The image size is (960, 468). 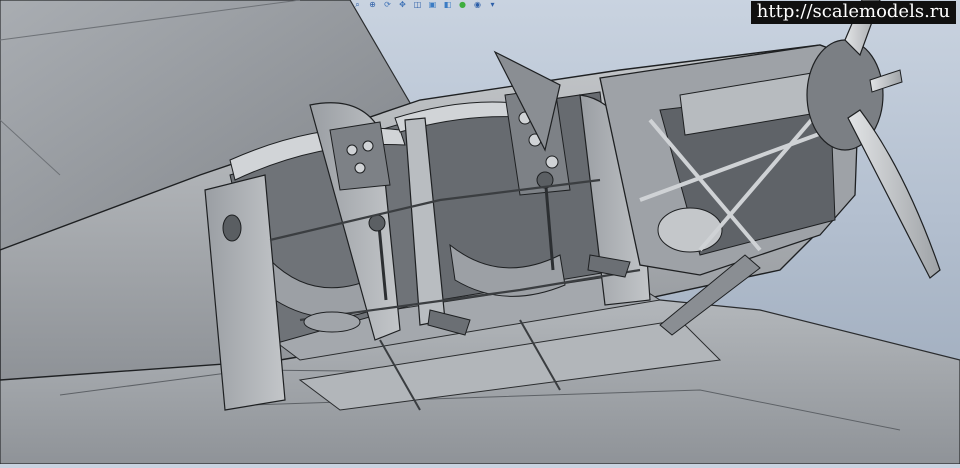 What do you see at coordinates (357, 5) in the screenshot?
I see `zoom-fit-icon: ⌕` at bounding box center [357, 5].